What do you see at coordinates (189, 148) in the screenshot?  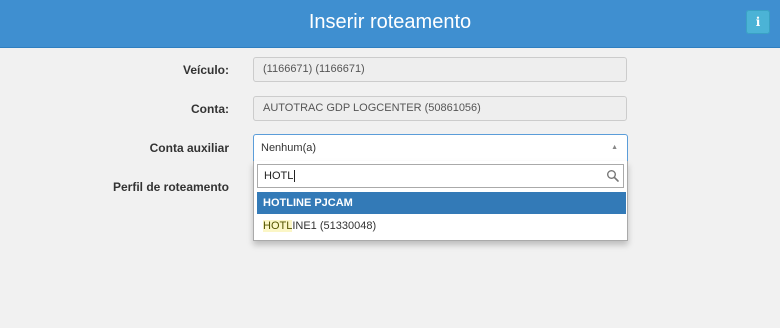 I see `conta-auxiliar-label: Conta auxiliar` at bounding box center [189, 148].